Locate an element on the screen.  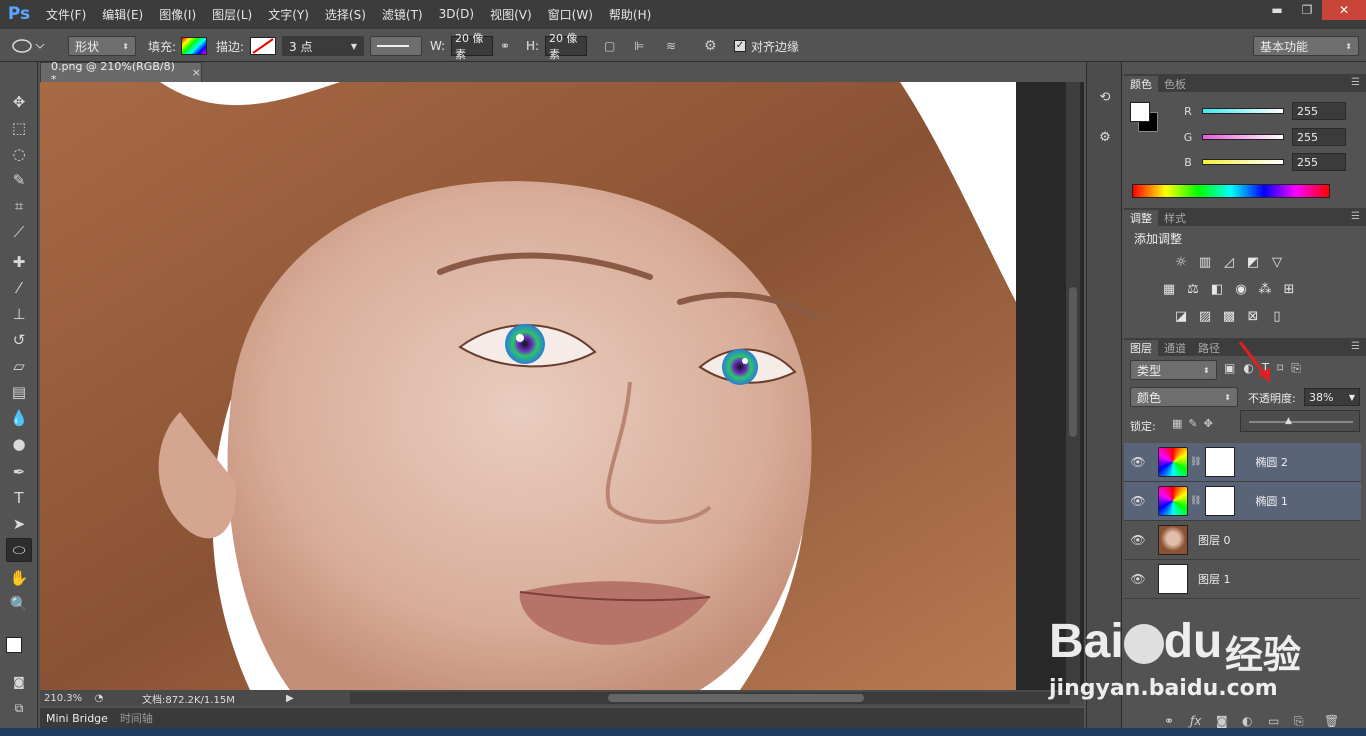
ellipse-tool-icon: ⬭ is located at coordinates (19, 550).